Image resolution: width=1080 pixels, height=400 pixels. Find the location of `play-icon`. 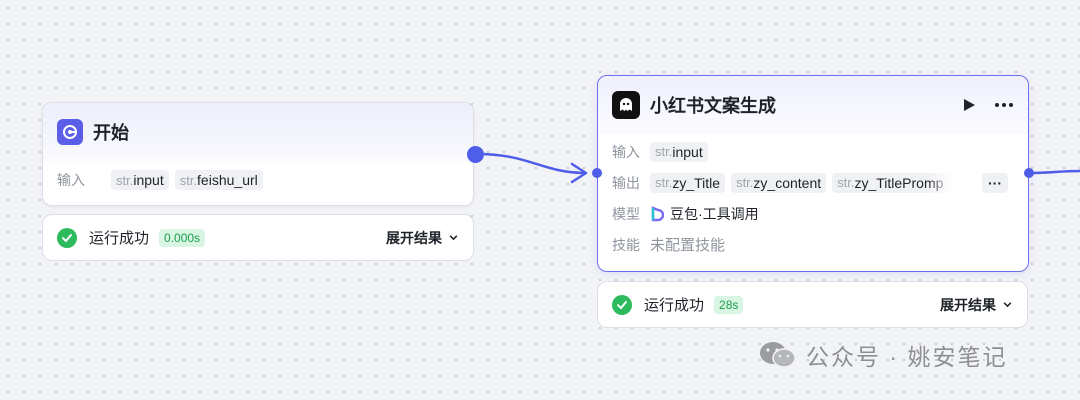

play-icon is located at coordinates (969, 105).